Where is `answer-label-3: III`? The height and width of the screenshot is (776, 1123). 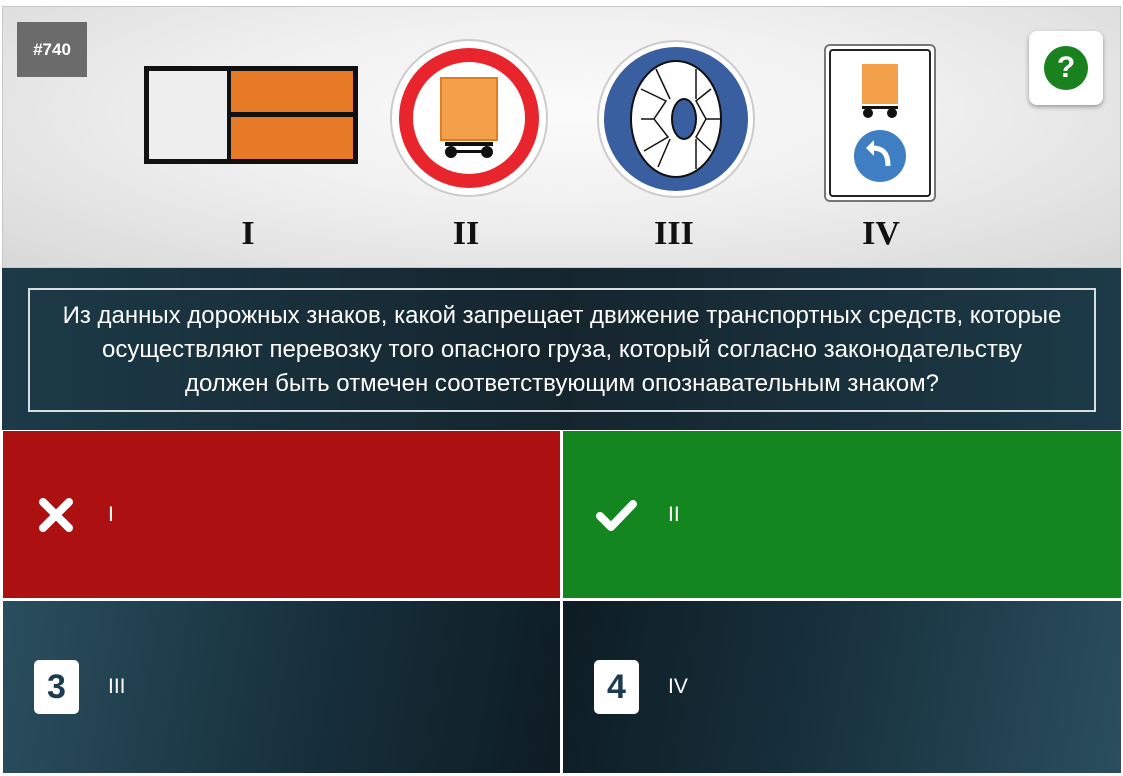
answer-label-3: III is located at coordinates (117, 686).